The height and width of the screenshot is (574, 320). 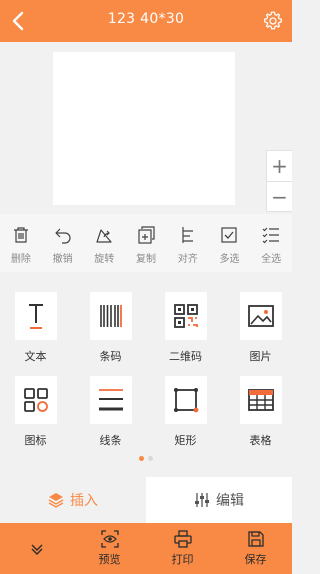 I want to click on image-icon, so click(x=260, y=316).